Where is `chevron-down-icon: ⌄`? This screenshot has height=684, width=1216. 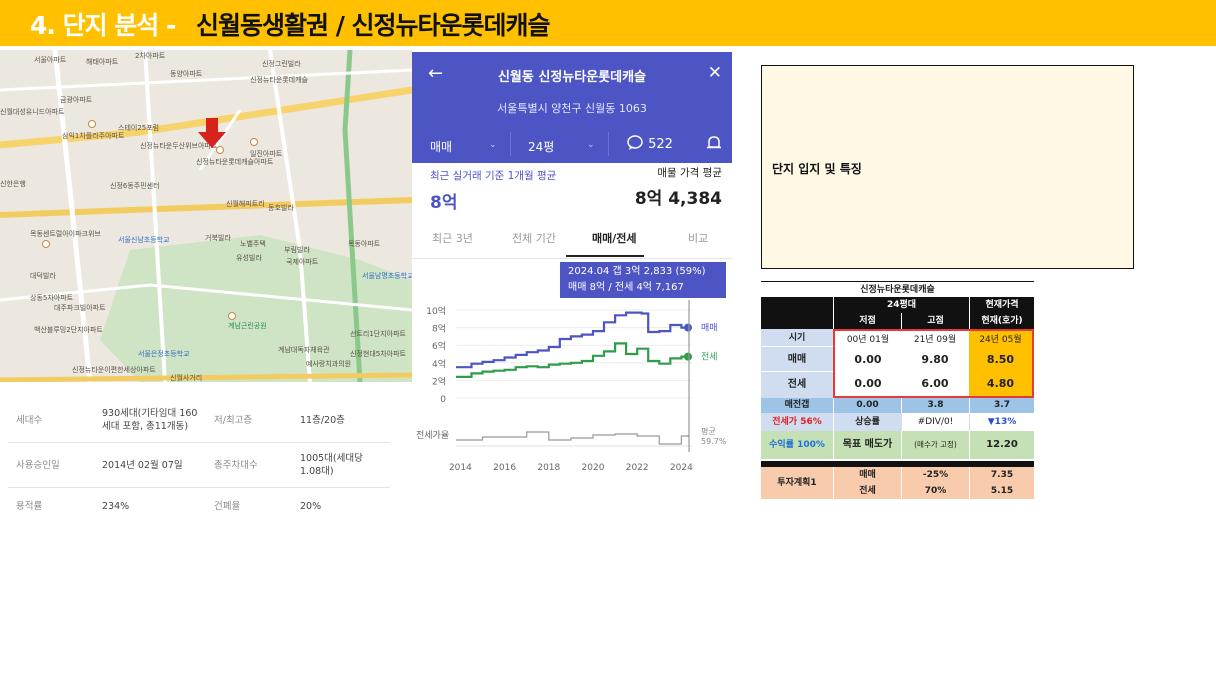
chevron-down-icon: ⌄ is located at coordinates (493, 145).